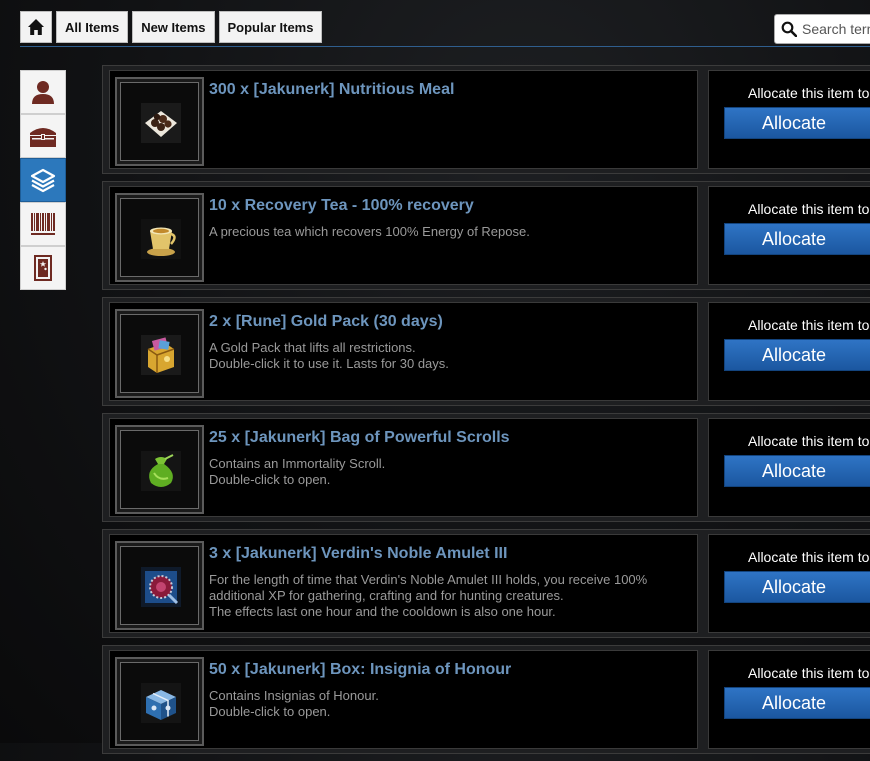 This screenshot has width=870, height=761. I want to click on home-icon, so click(36, 27).